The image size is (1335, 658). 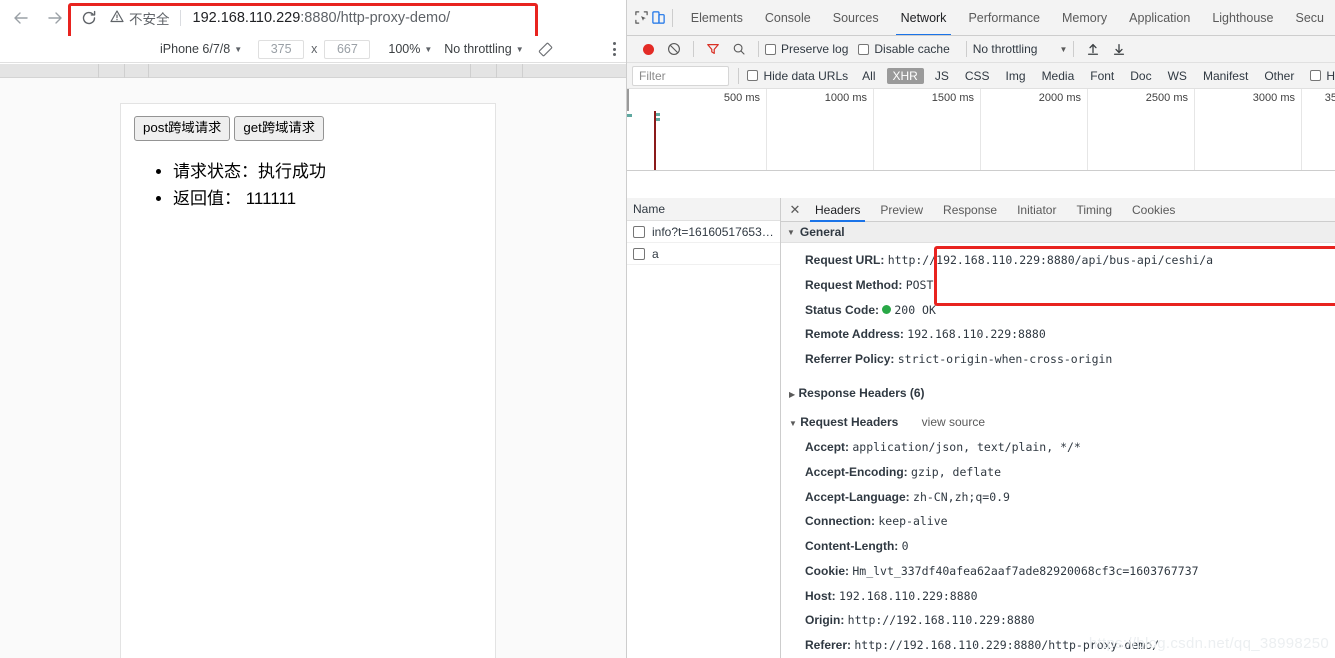 I want to click on search-icon, so click(x=739, y=49).